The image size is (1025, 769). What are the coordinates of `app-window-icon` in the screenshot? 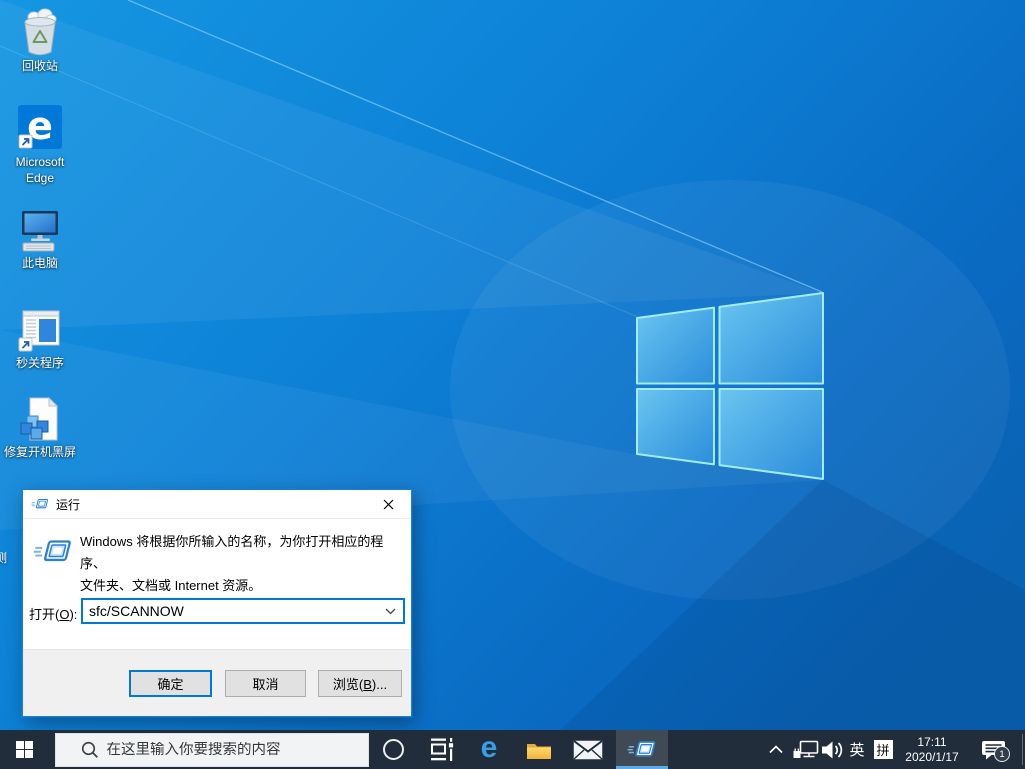 It's located at (39, 331).